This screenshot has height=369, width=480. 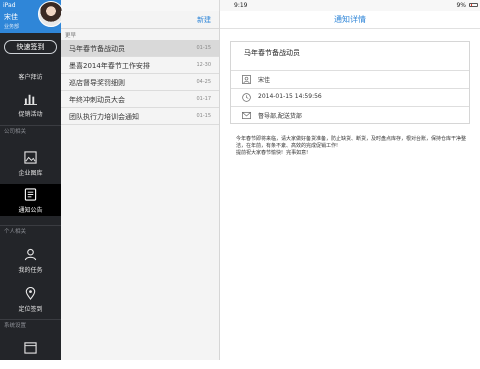 What do you see at coordinates (30, 99) in the screenshot?
I see `bar-chart-icon` at bounding box center [30, 99].